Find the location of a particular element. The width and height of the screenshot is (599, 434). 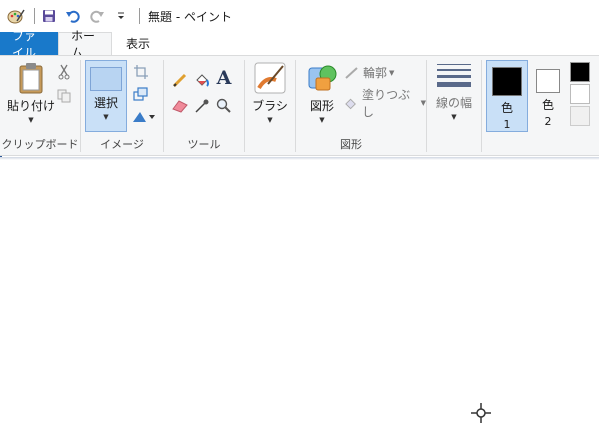

eraser-icon is located at coordinates (180, 106).